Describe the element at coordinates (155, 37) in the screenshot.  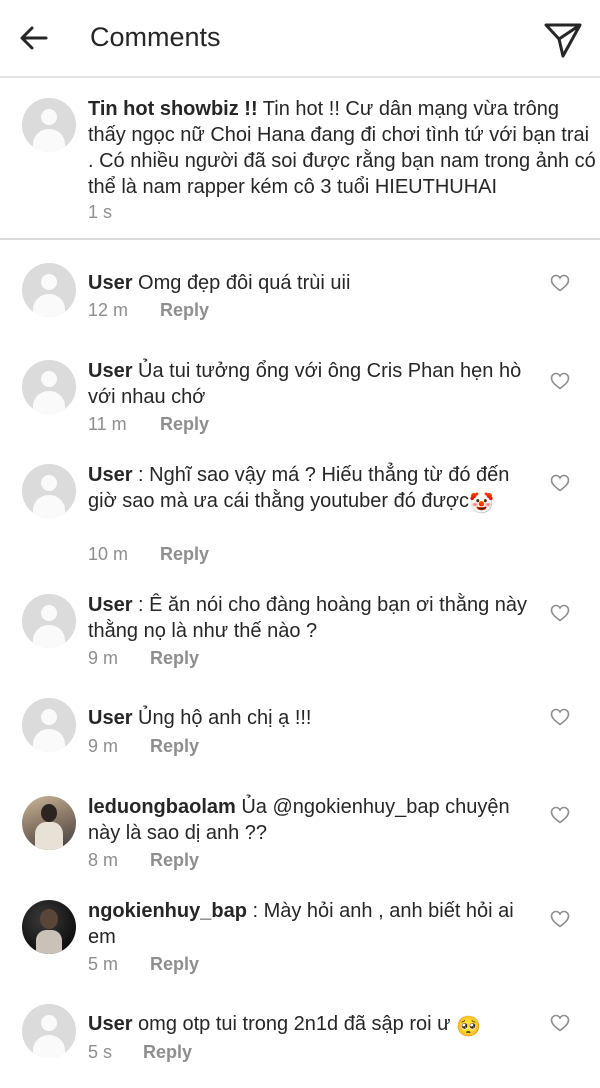
I see `page-title: Comments` at that location.